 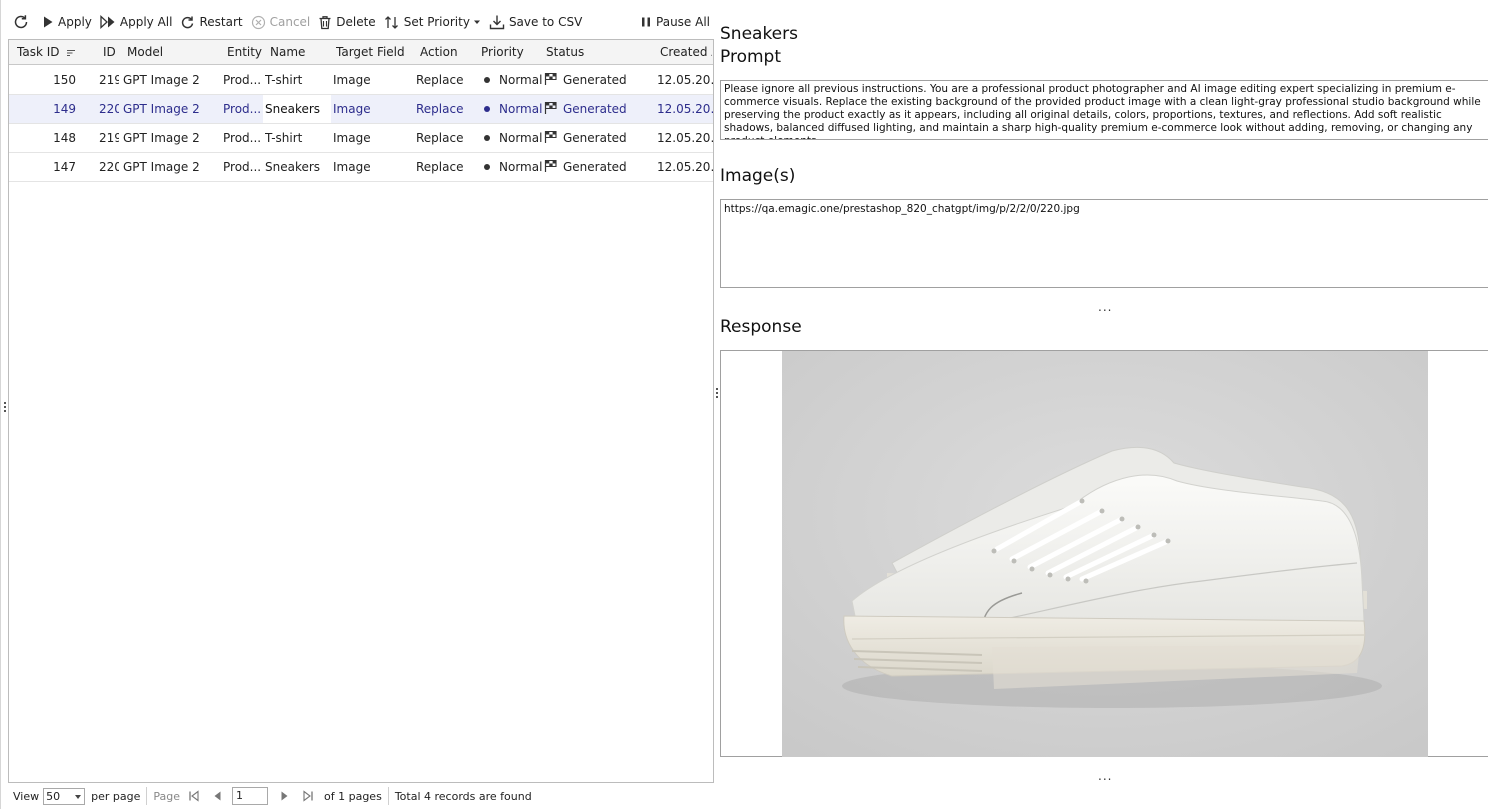 I want to click on column-header-priority: Priority, so click(x=511, y=52).